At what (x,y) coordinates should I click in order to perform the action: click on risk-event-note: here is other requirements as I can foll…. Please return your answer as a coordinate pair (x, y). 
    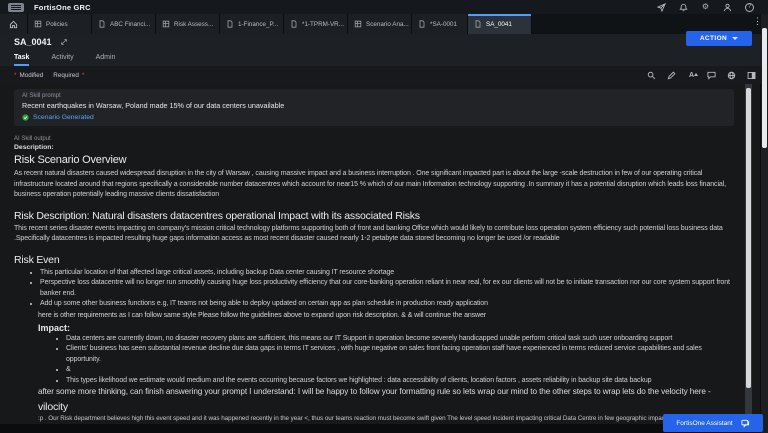
    Looking at the image, I should click on (262, 315).